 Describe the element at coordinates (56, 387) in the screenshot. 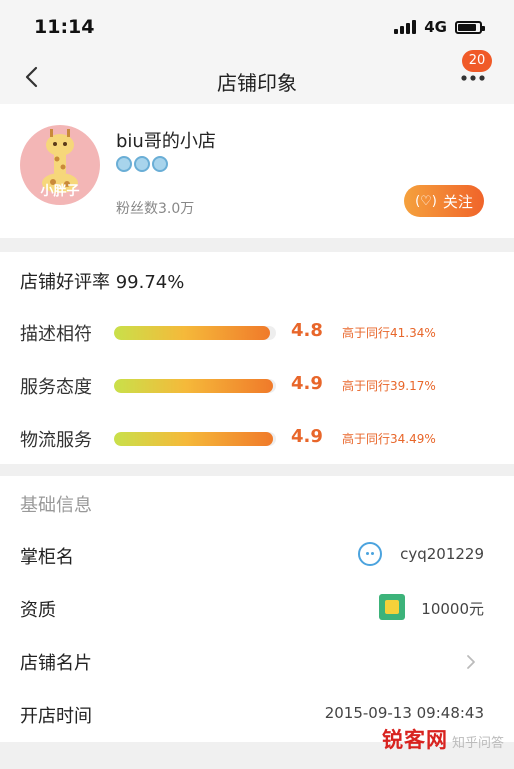

I see `rating-label: 服务态度` at that location.